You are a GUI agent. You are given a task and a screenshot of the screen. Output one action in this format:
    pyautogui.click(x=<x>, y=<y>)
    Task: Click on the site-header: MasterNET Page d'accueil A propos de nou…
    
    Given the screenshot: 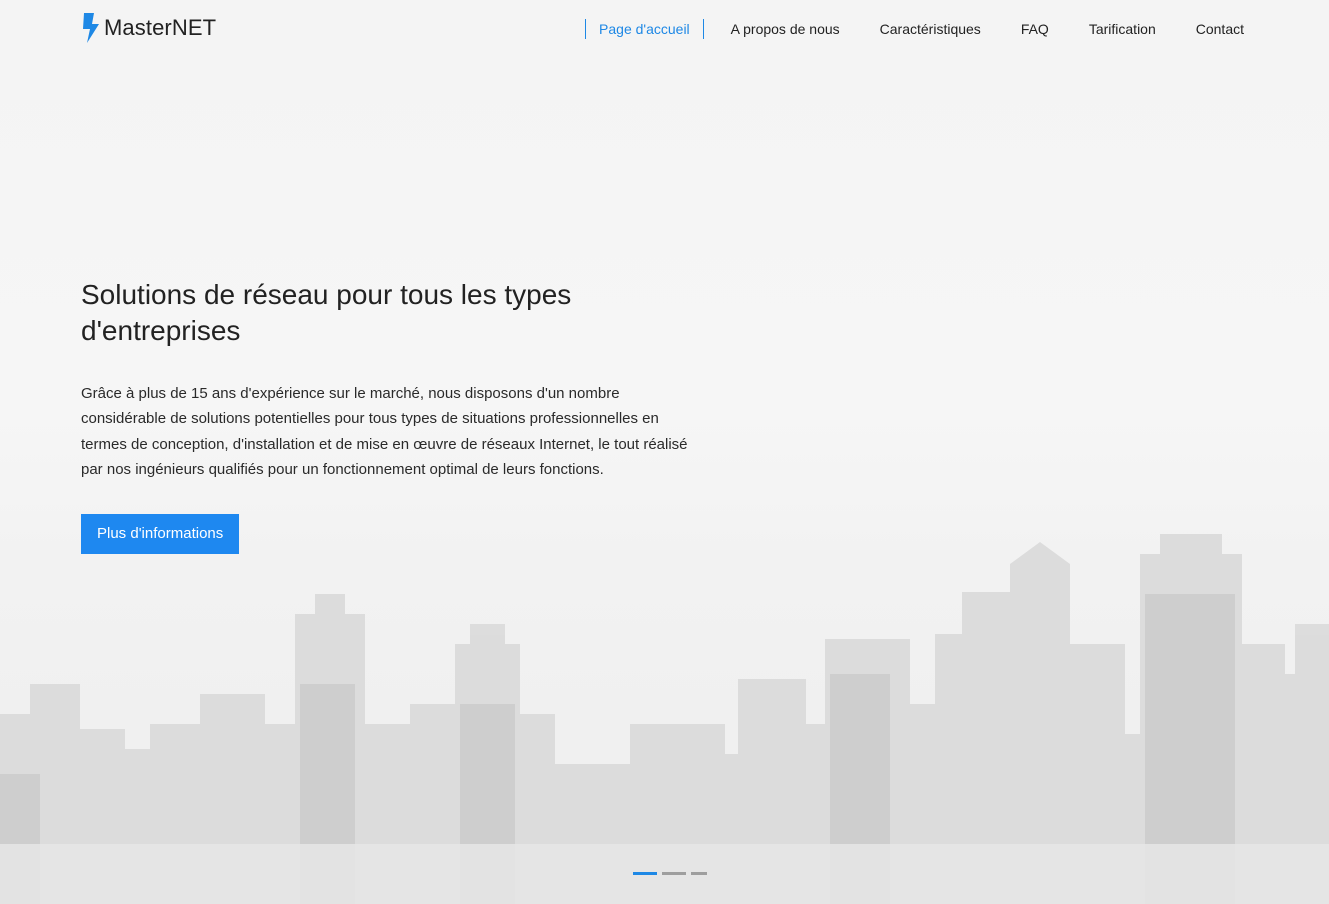 What is the action you would take?
    pyautogui.click(x=664, y=29)
    